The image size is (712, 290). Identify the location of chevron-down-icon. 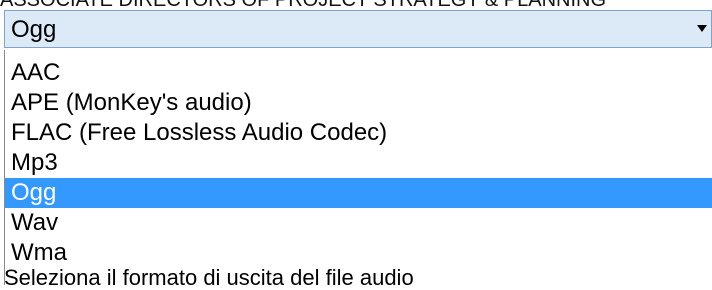
(702, 28).